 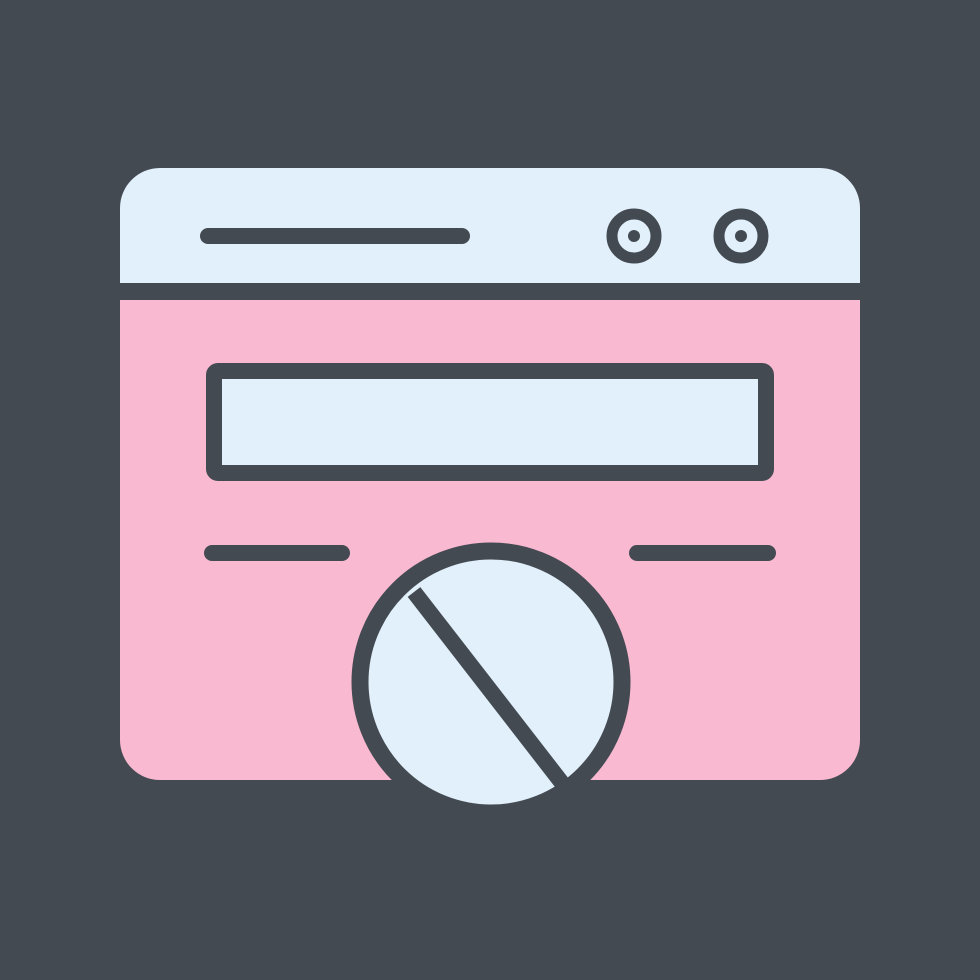 I want to click on blocked-sign, so click(x=491, y=682).